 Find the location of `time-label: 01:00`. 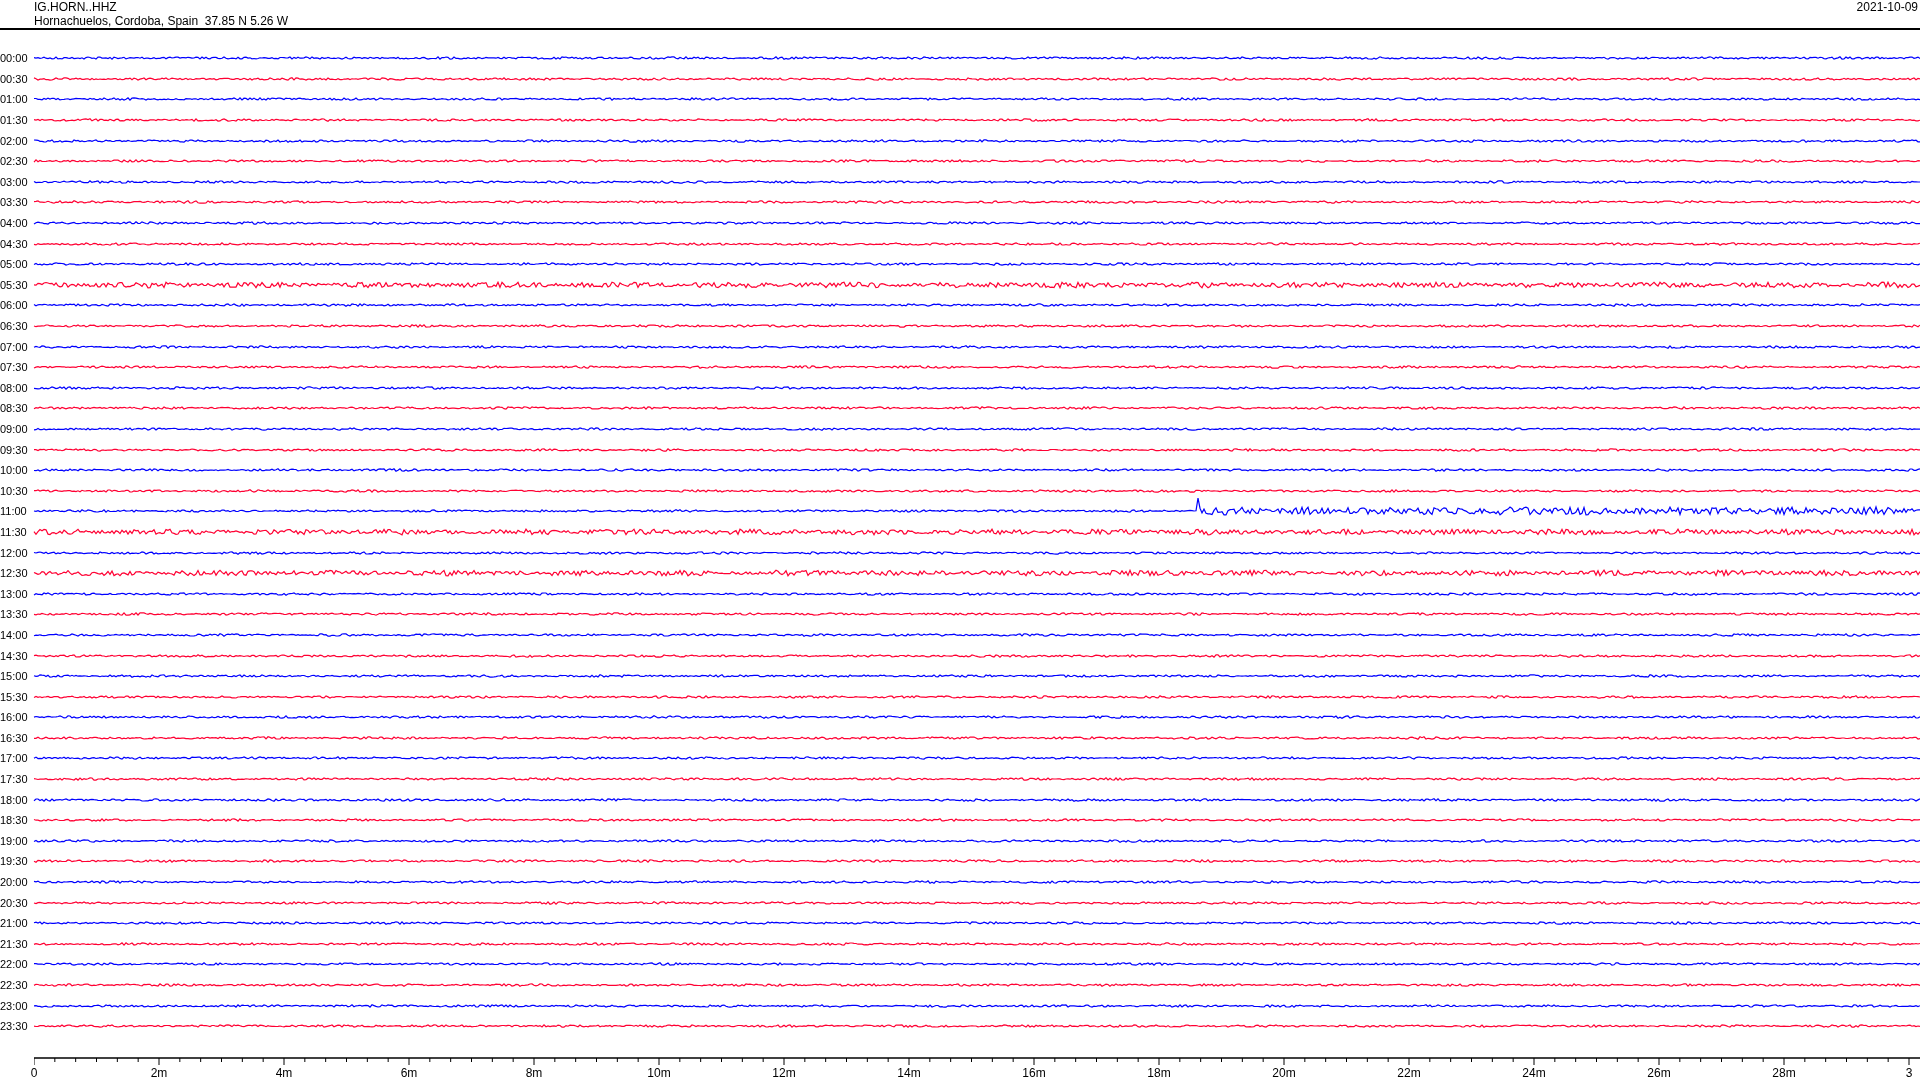

time-label: 01:00 is located at coordinates (14, 99).